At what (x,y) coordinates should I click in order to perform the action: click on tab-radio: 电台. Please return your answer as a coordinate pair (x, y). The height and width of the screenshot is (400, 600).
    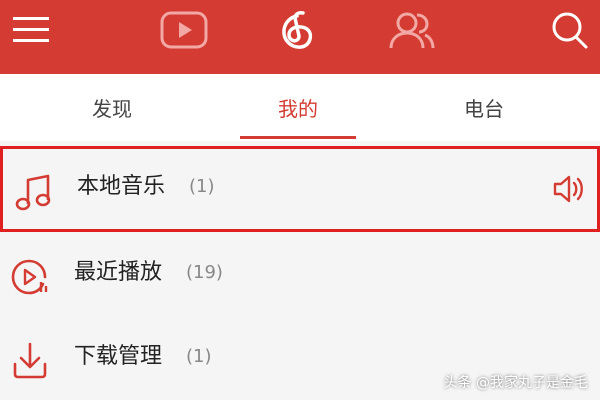
    Looking at the image, I should click on (484, 107).